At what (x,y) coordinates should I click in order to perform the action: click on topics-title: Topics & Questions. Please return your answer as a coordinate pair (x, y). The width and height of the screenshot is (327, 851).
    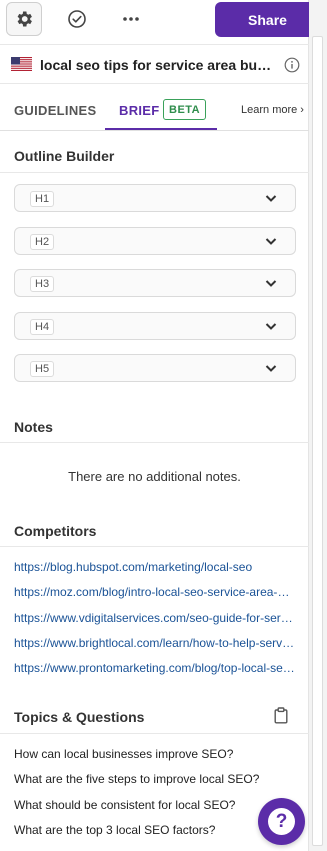
    Looking at the image, I should click on (79, 717).